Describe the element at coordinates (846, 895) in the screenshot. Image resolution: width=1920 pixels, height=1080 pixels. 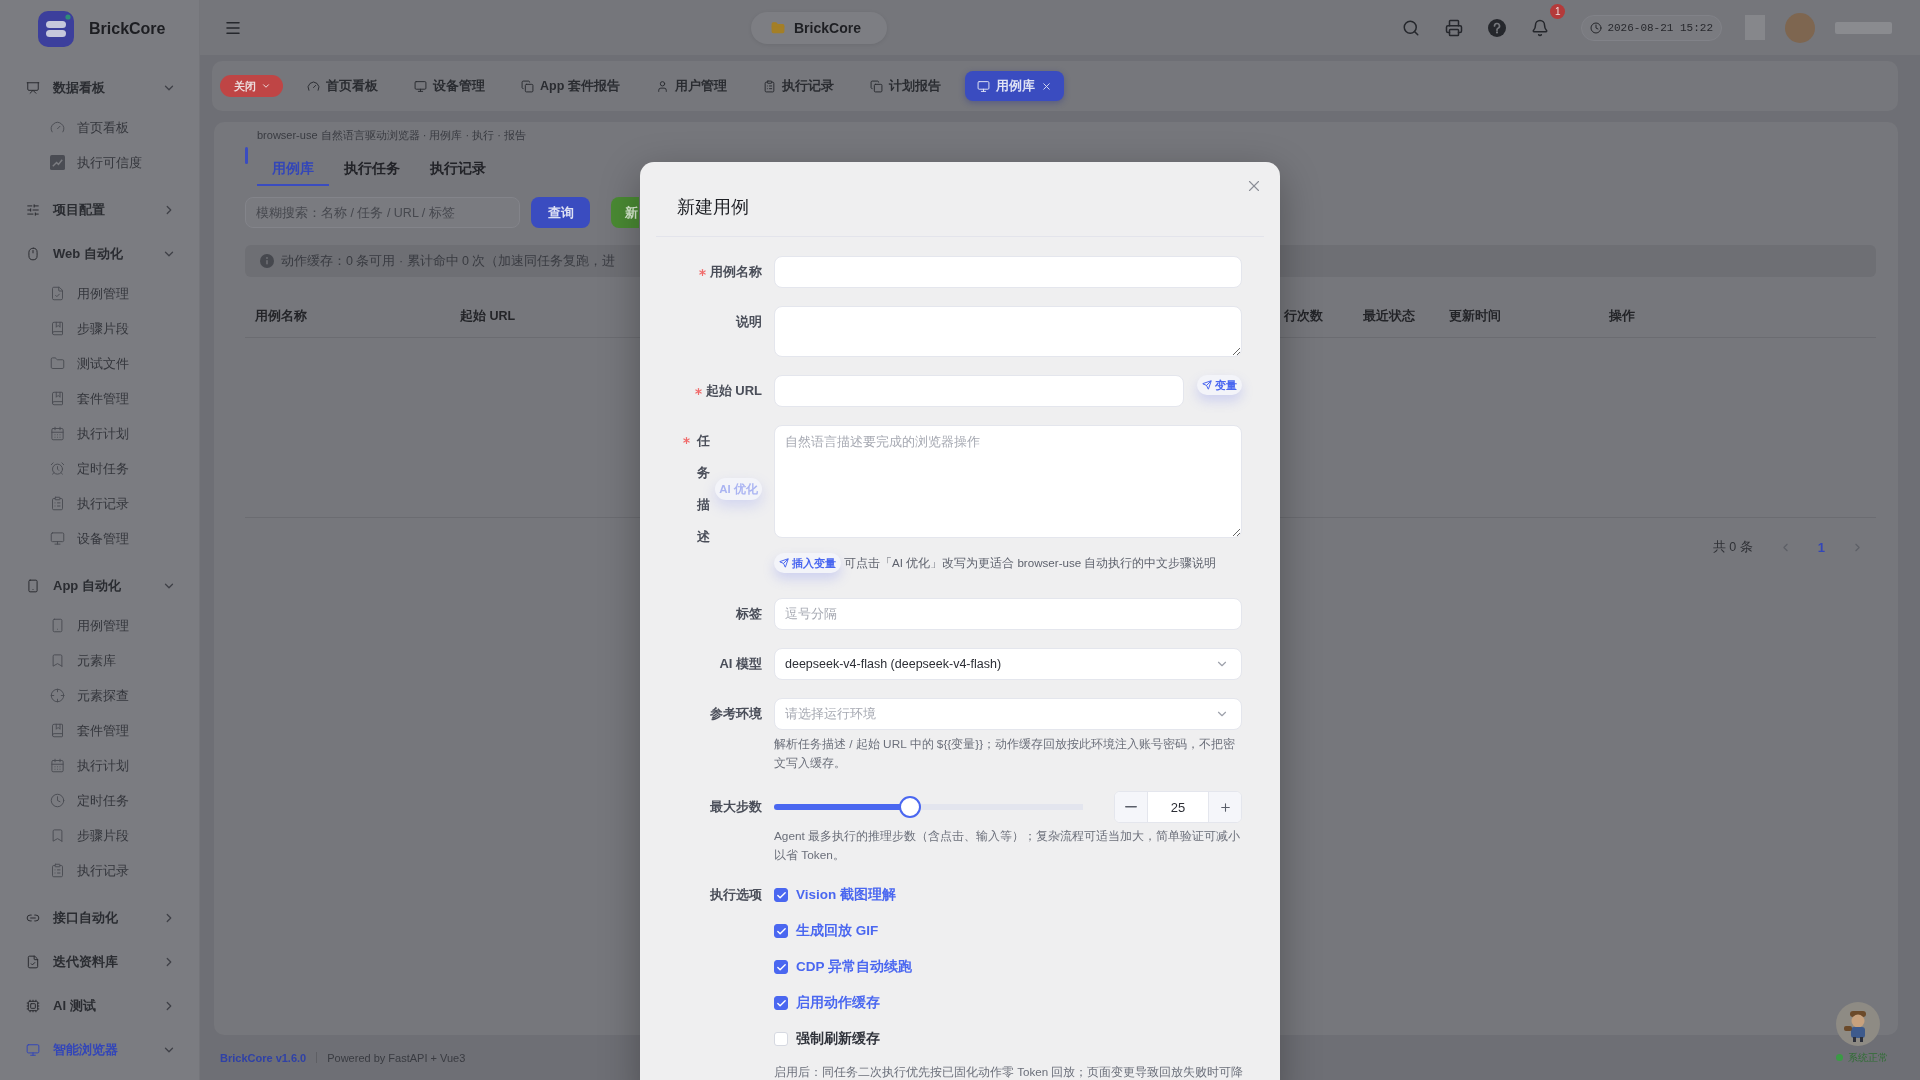
I see `option-label: Vision 截图理解` at that location.